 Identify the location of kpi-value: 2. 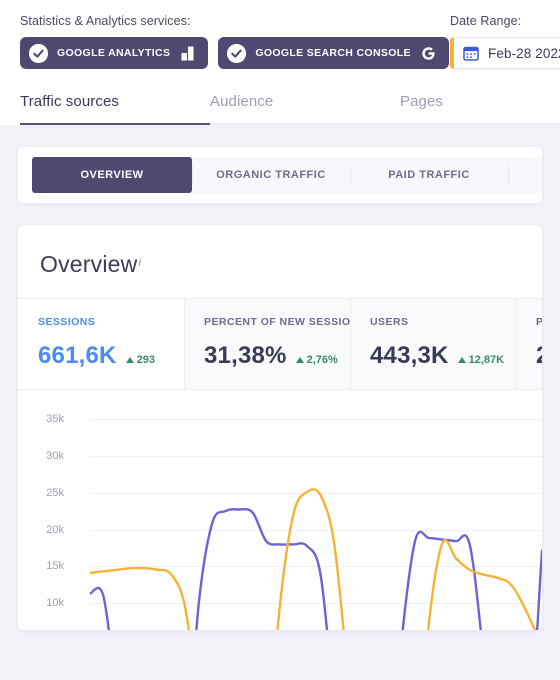
(539, 356).